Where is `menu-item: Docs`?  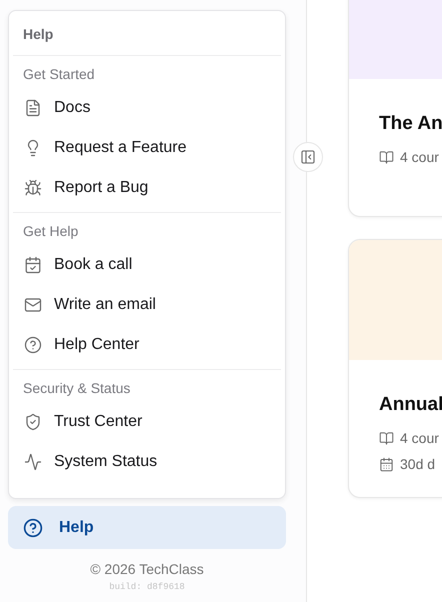
menu-item: Docs is located at coordinates (147, 108).